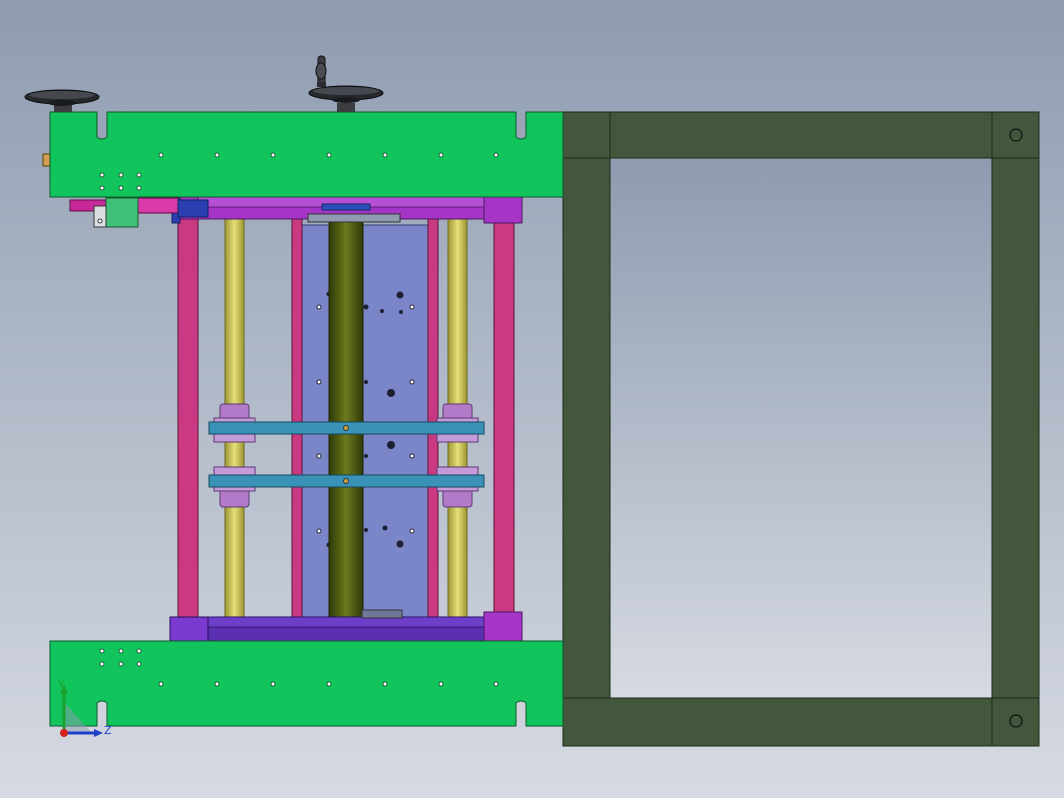 The height and width of the screenshot is (802, 1064). I want to click on bracket-plate, so click(100, 216).